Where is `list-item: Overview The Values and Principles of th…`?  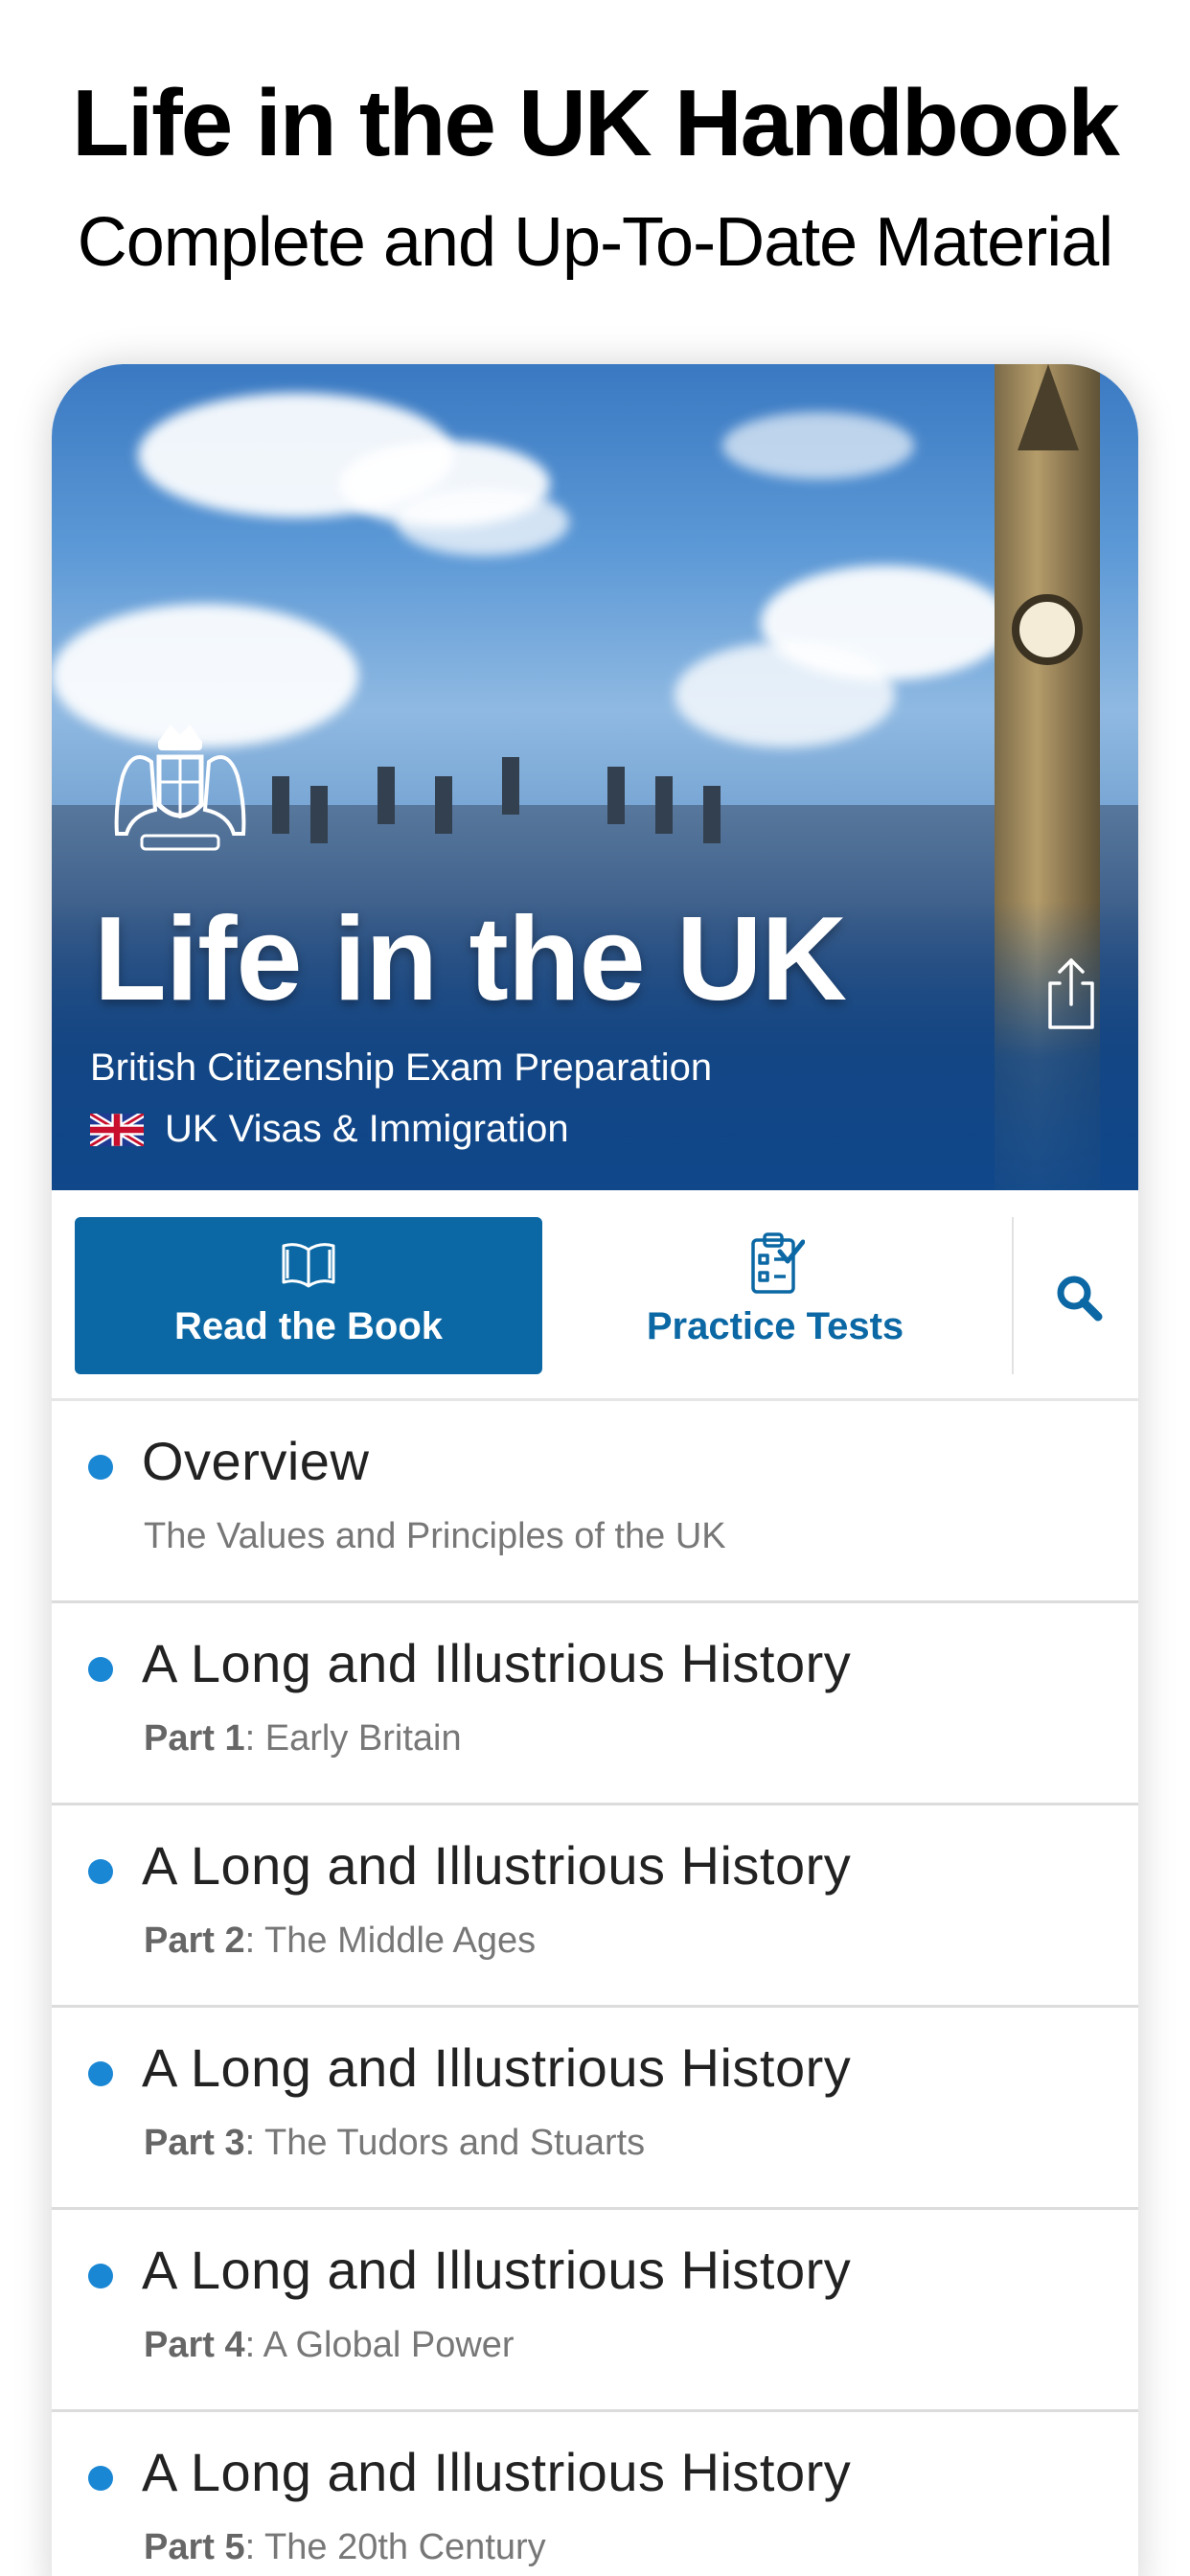
list-item: Overview The Values and Principles of th… is located at coordinates (595, 1502).